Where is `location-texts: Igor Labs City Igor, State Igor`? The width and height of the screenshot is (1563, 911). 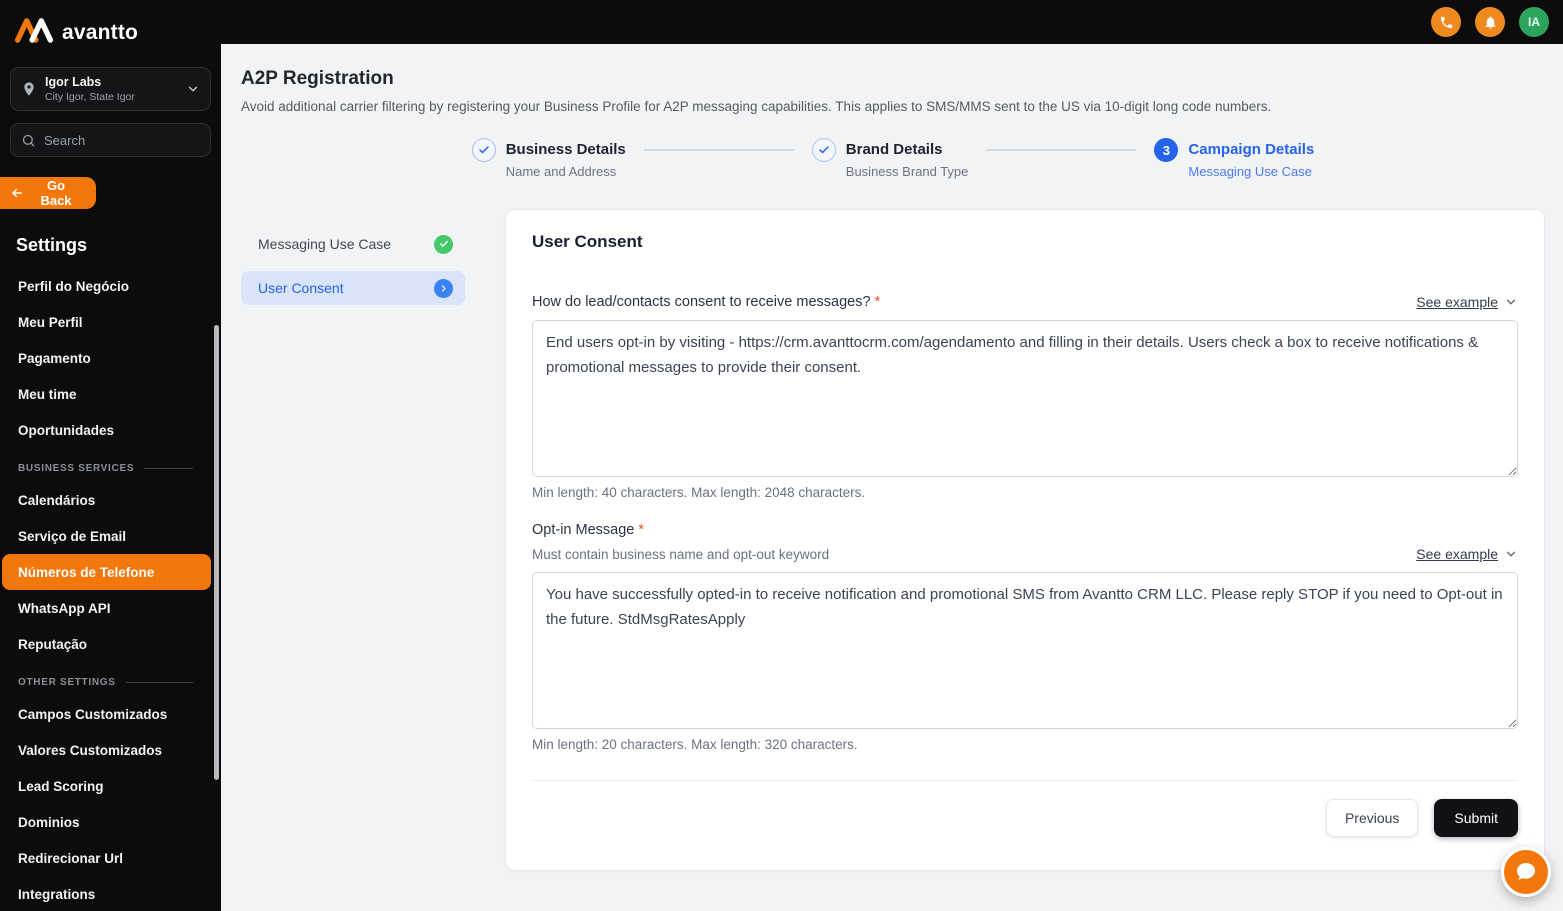
location-texts: Igor Labs City Igor, State Igor is located at coordinates (111, 89).